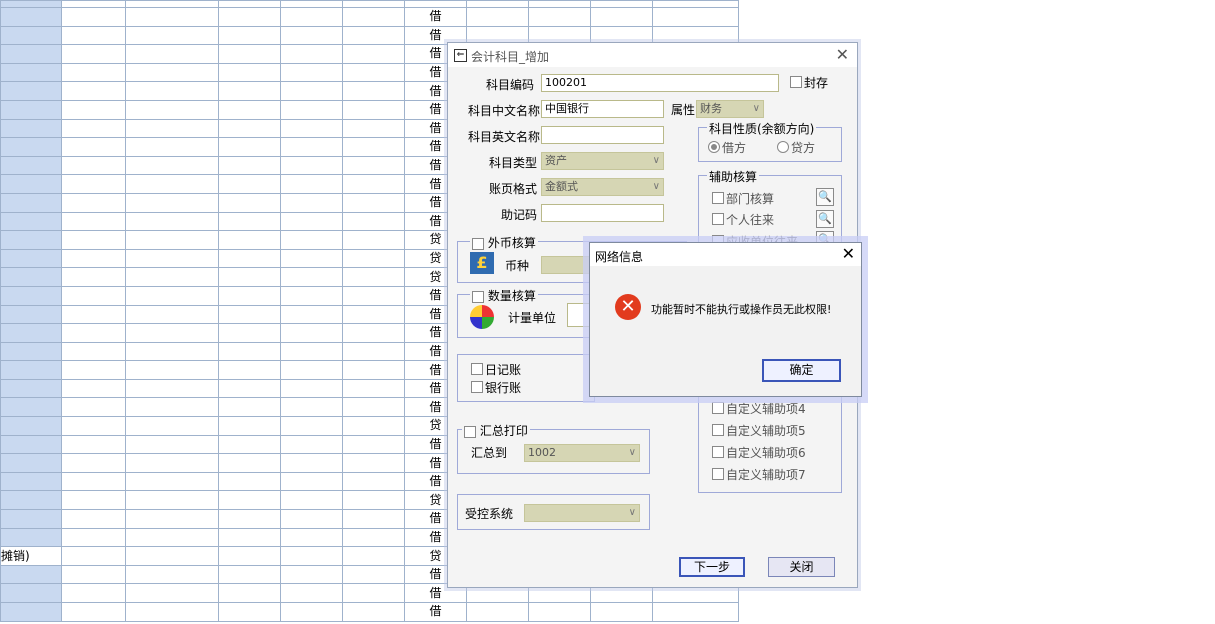 The height and width of the screenshot is (624, 1215). Describe the element at coordinates (602, 109) in the screenshot. I see `cn-name-input: 中国银行` at that location.